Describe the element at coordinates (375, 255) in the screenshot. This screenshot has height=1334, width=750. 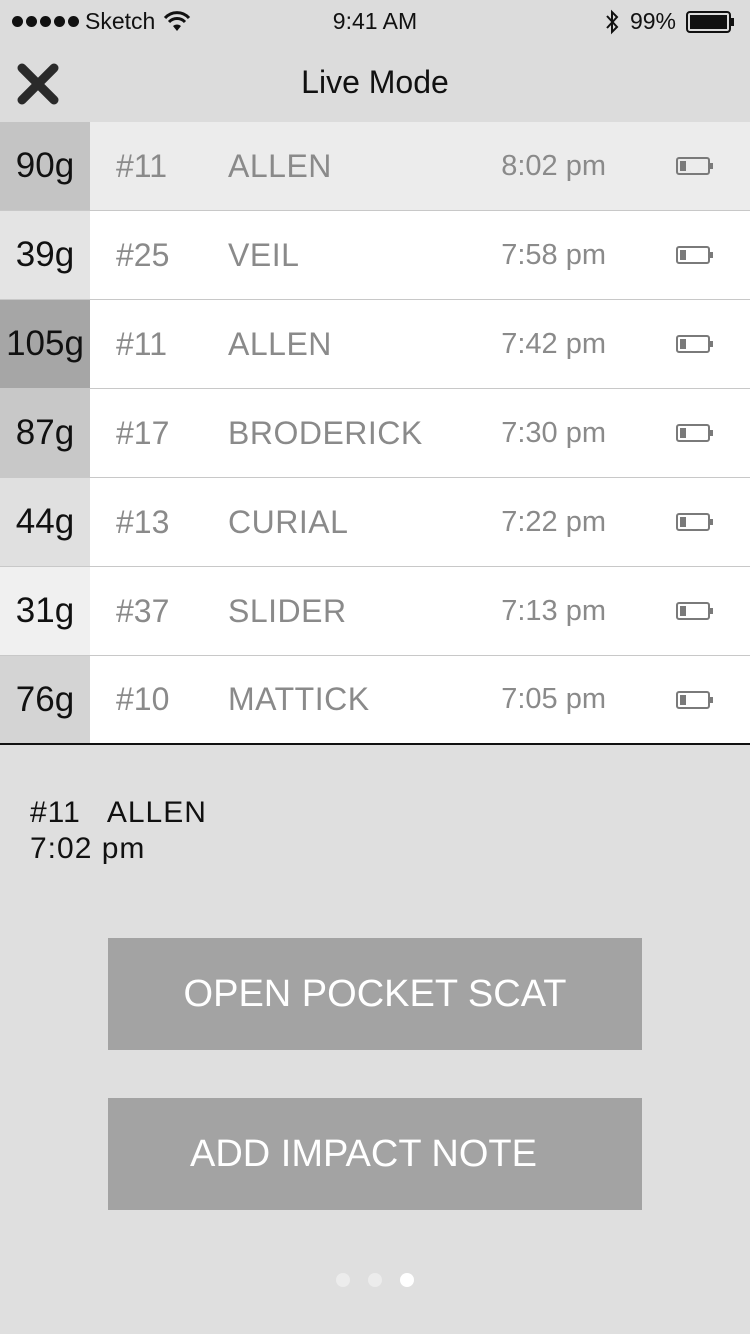
I see `impact-row: 39g #25 VEIL 7:58 pm` at that location.